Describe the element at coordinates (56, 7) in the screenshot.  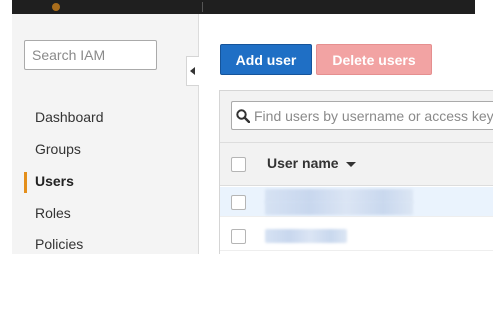
I see `aws-logo-icon` at that location.